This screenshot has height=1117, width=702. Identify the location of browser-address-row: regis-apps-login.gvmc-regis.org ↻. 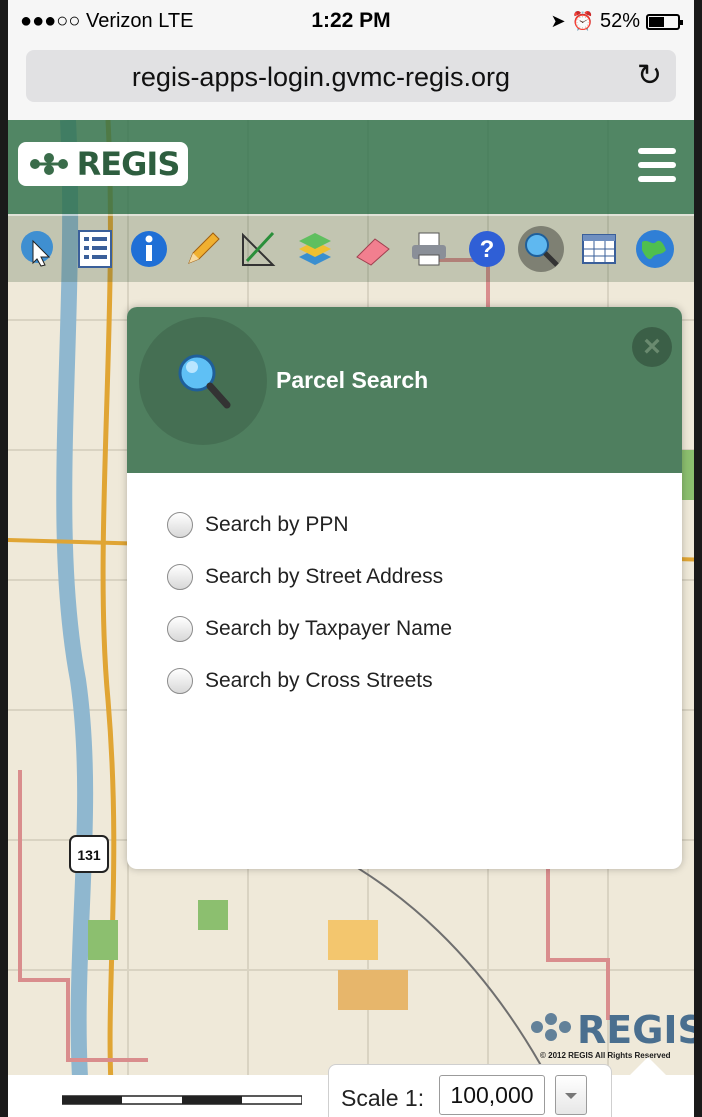
(351, 81).